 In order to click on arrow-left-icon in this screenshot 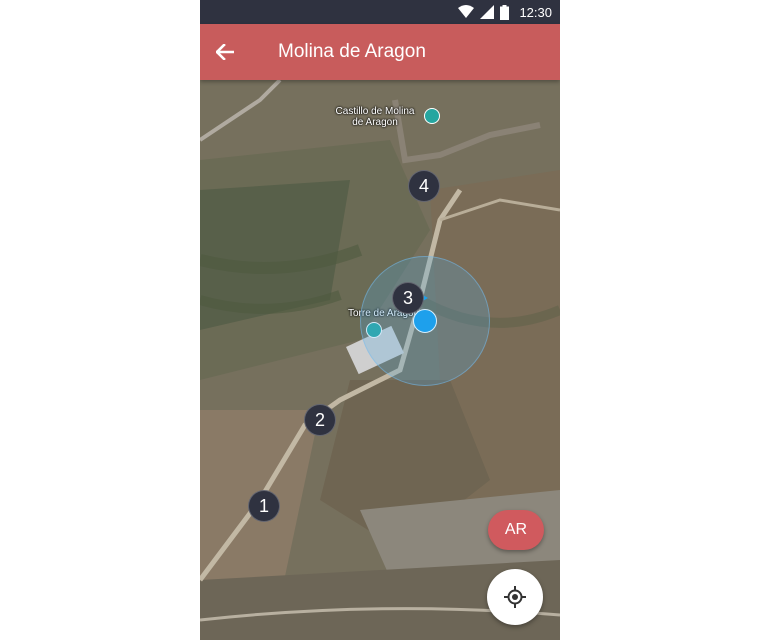, I will do `click(225, 52)`.